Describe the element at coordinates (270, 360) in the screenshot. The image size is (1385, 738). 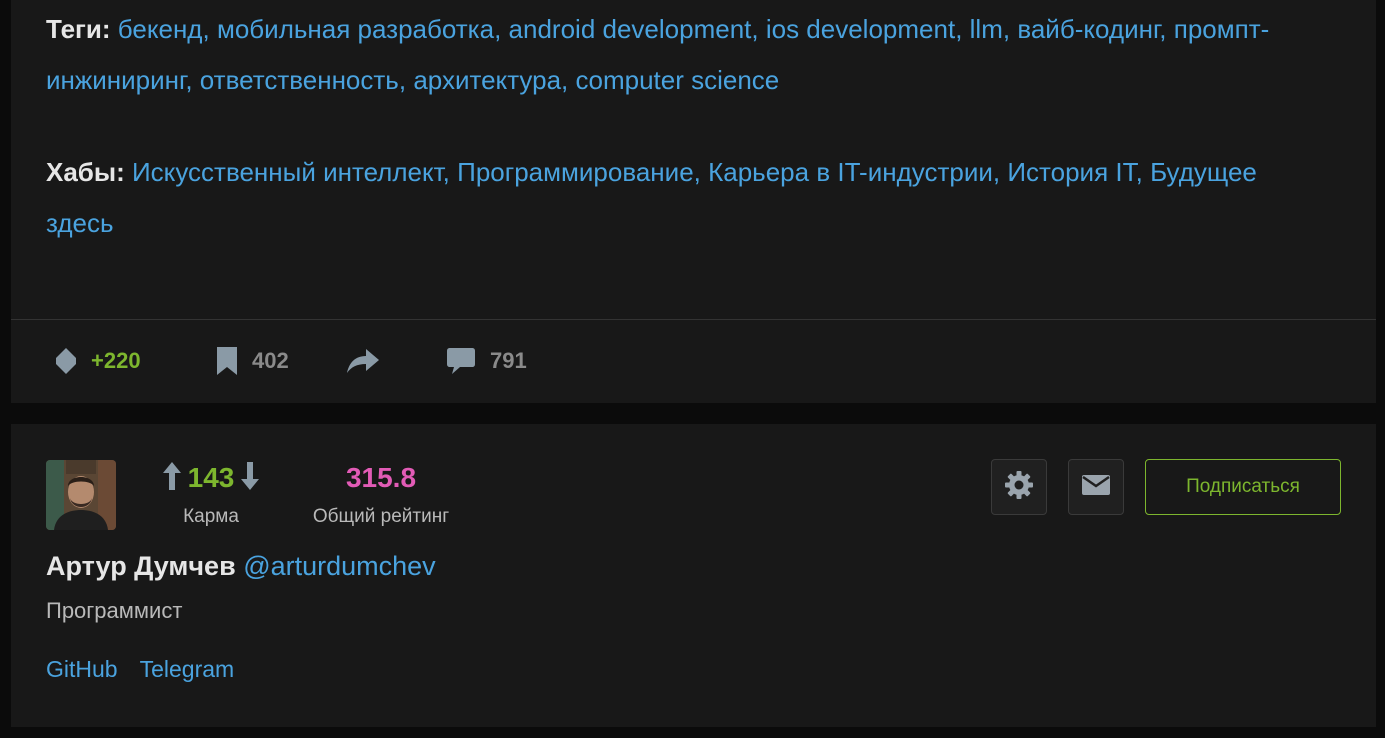
I see `bookmarks-count: 402` at that location.